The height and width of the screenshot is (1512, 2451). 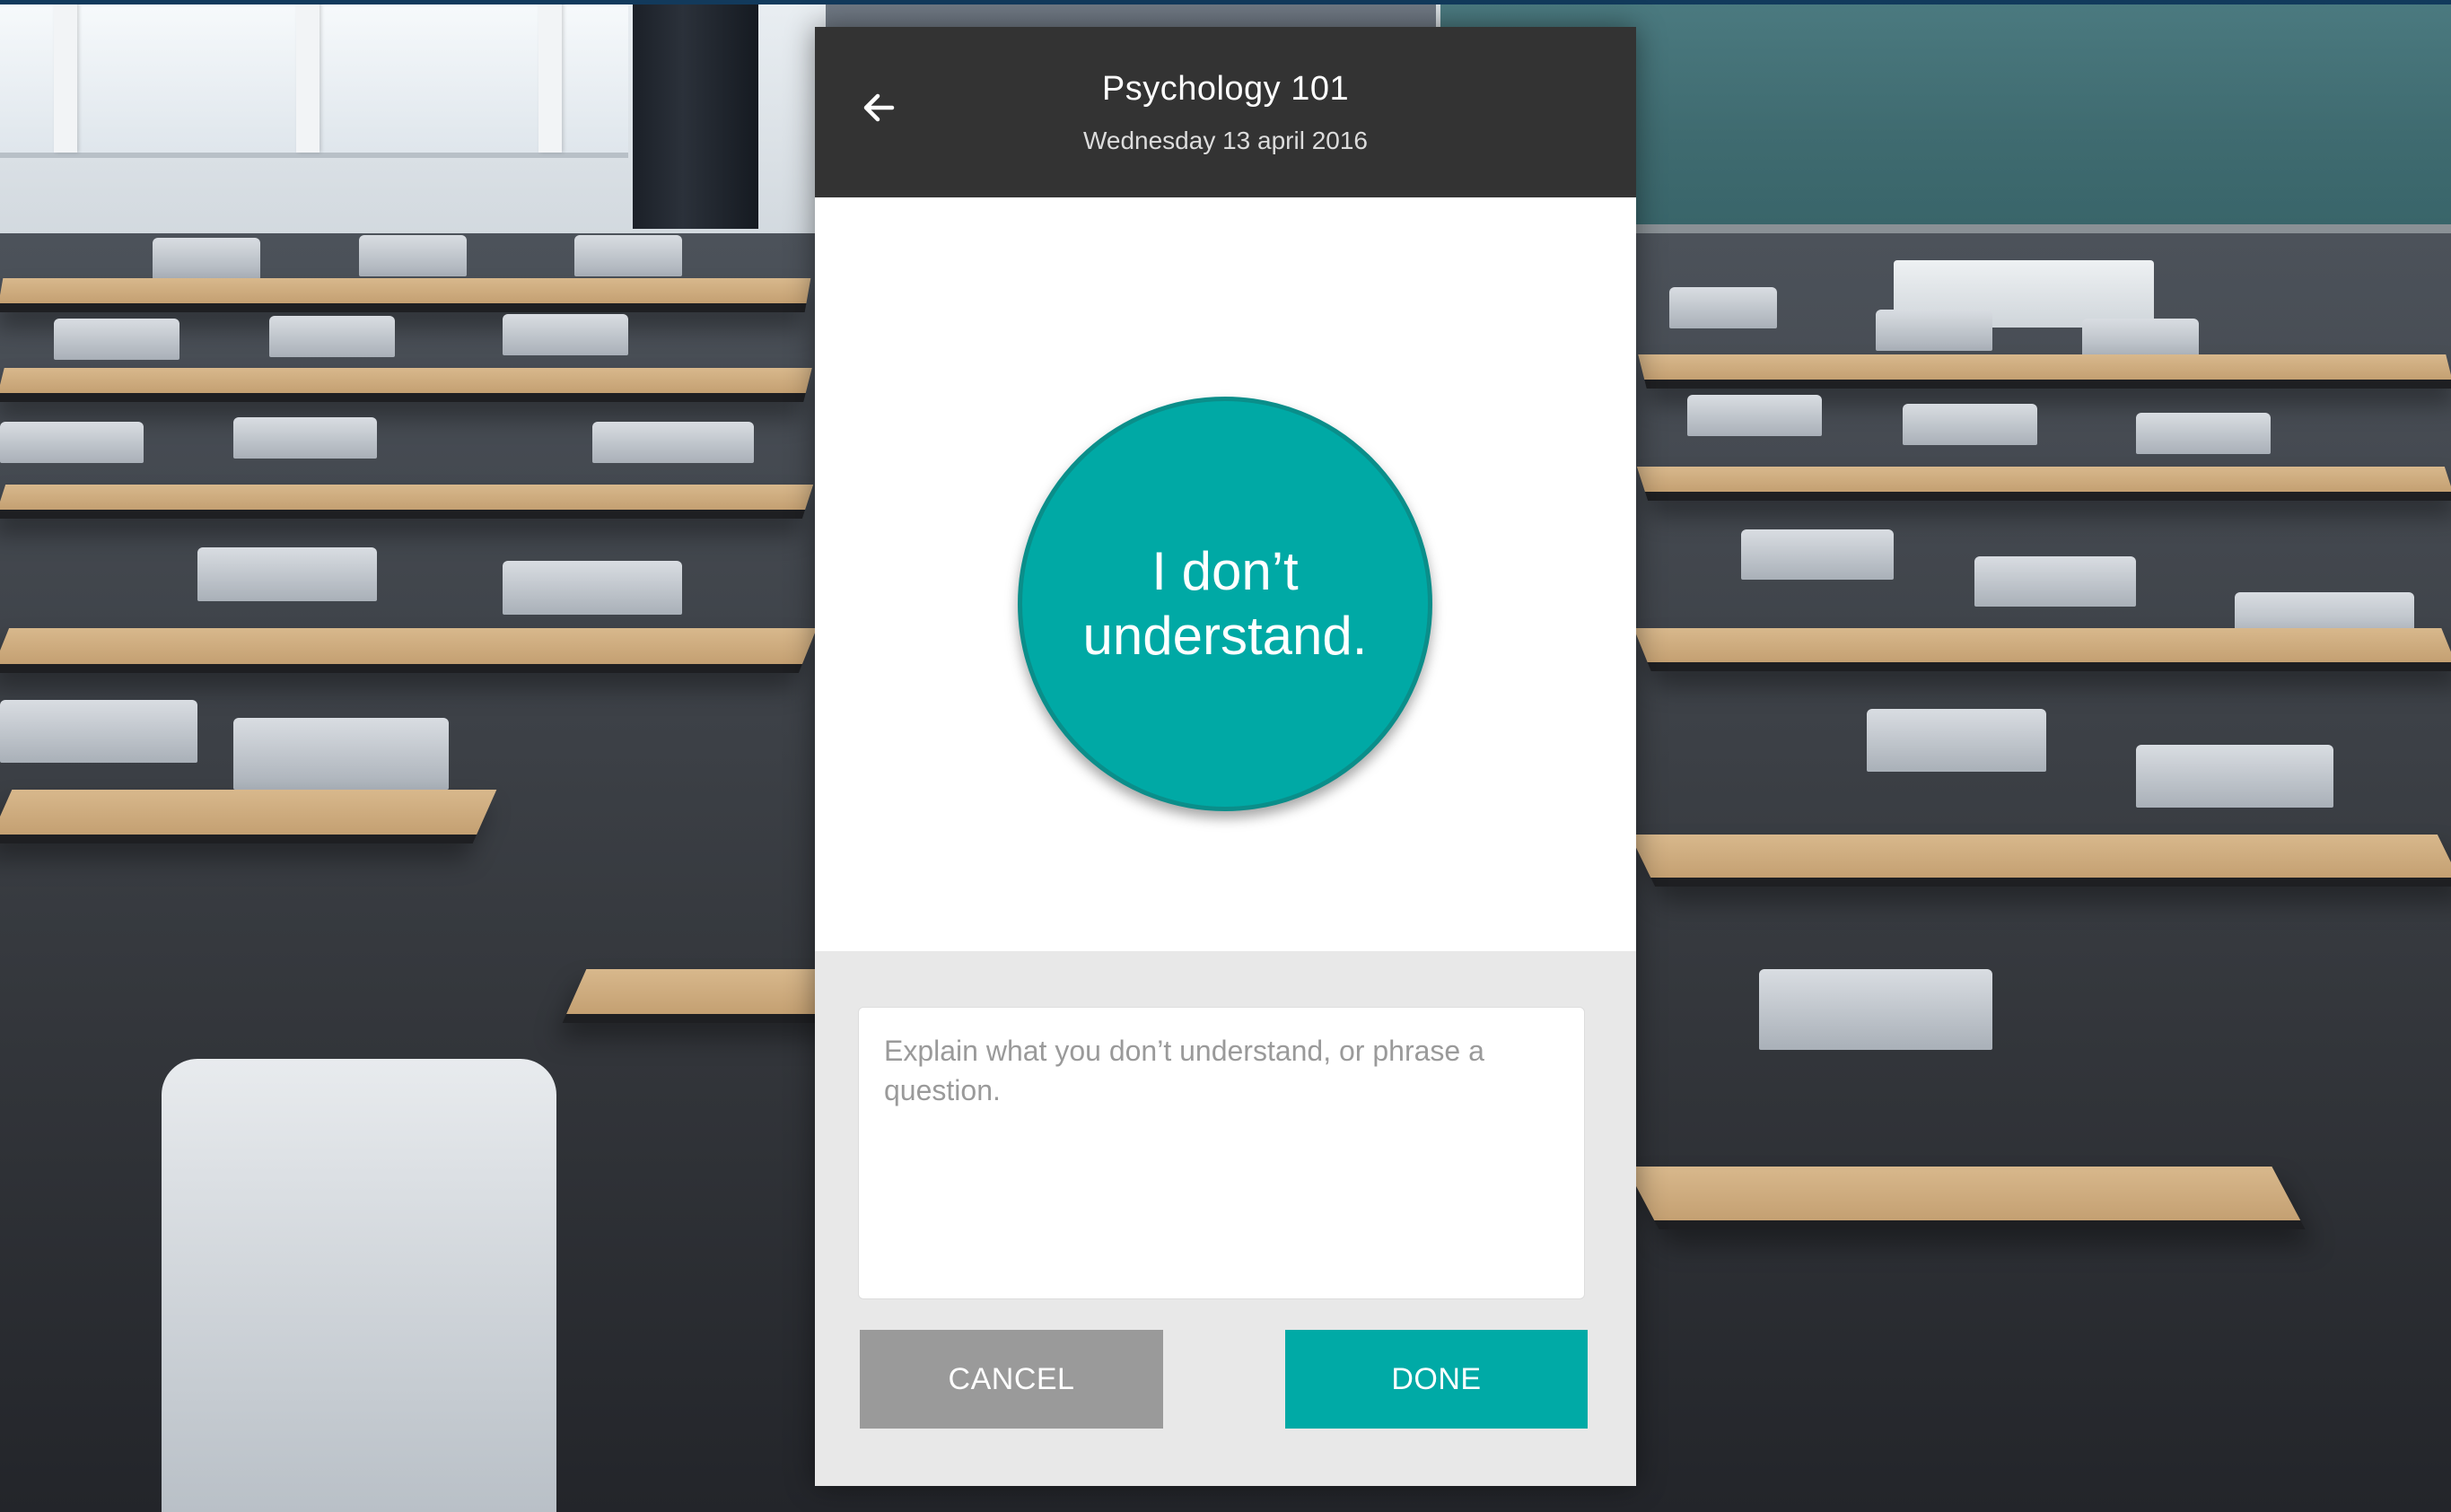 I want to click on question-input, so click(x=1221, y=1153).